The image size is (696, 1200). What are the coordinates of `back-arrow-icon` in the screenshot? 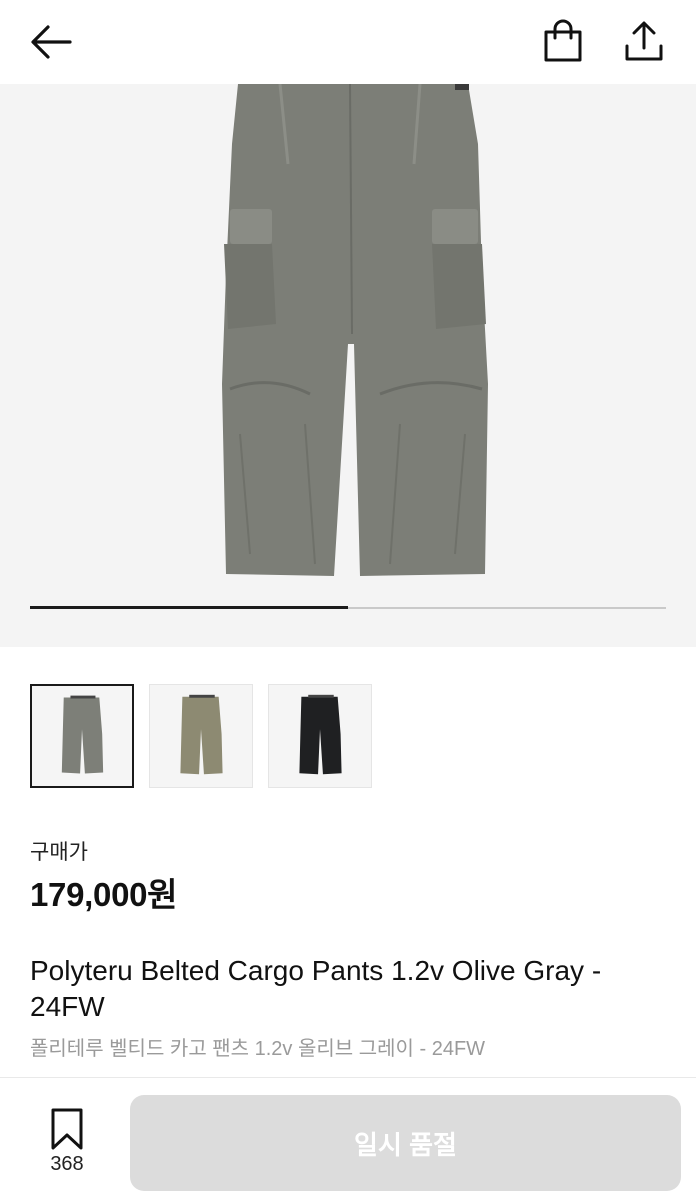 It's located at (51, 42).